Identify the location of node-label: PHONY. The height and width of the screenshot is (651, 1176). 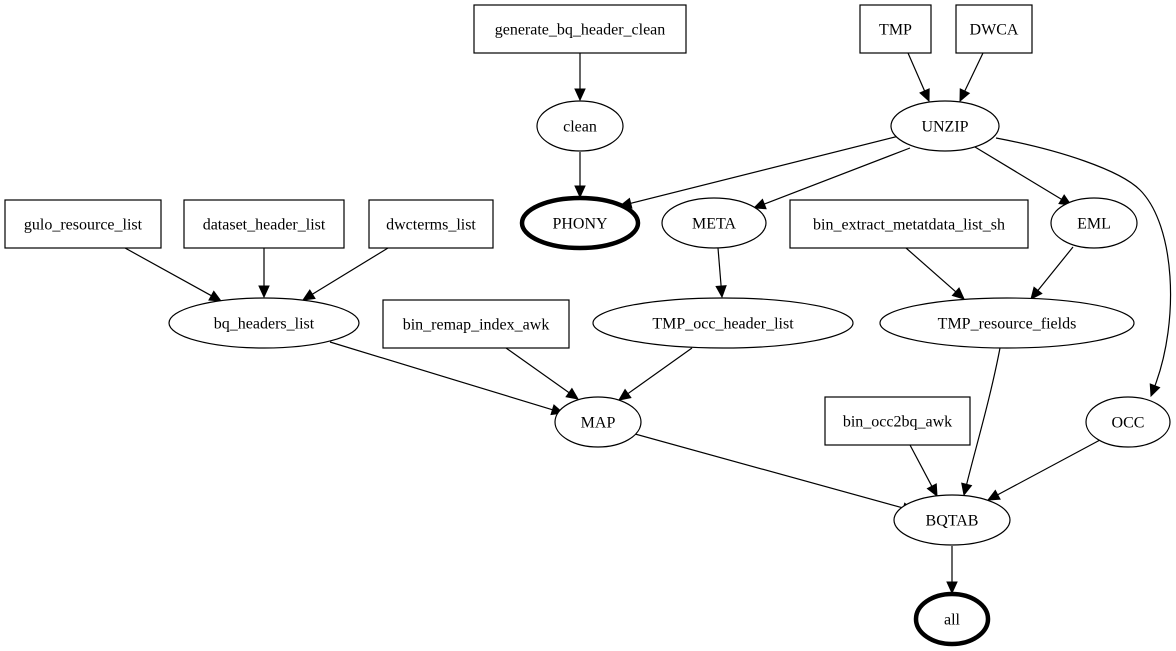
(580, 224).